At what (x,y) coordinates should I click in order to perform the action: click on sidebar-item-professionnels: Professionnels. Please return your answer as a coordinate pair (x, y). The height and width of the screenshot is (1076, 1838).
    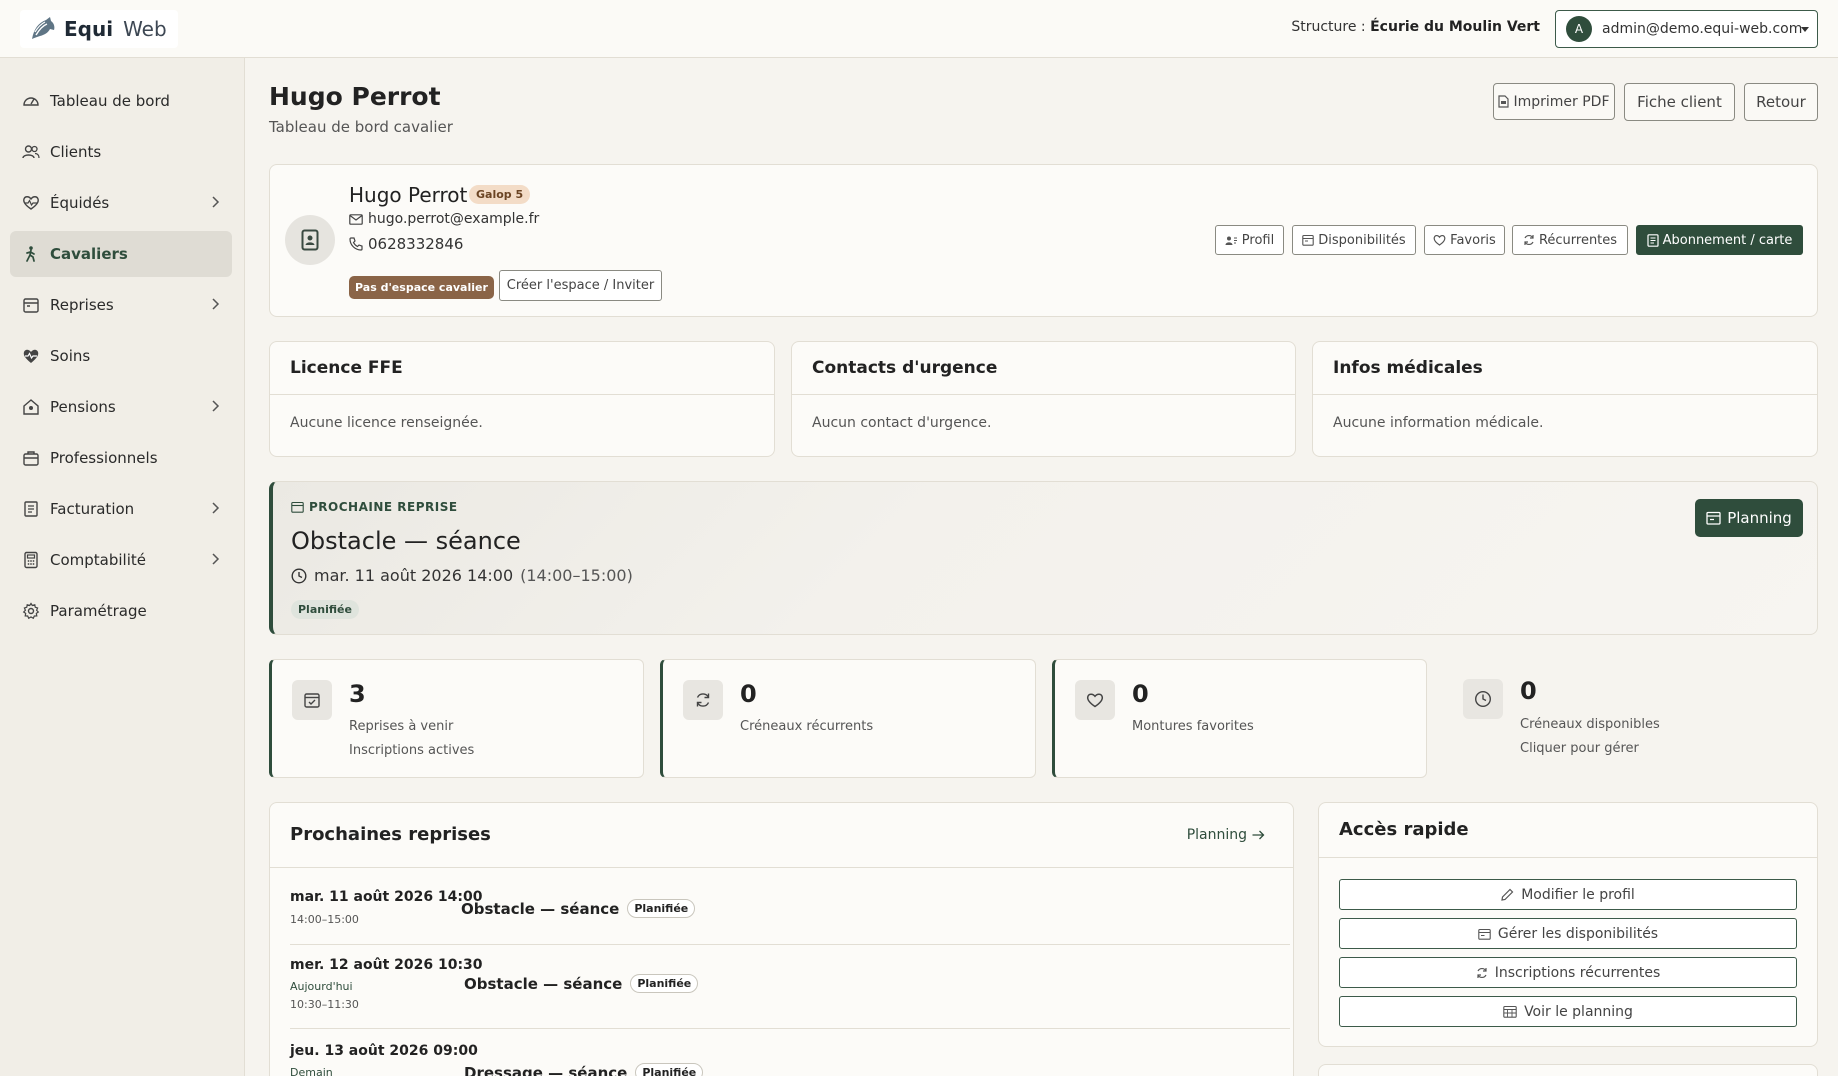
    Looking at the image, I should click on (121, 458).